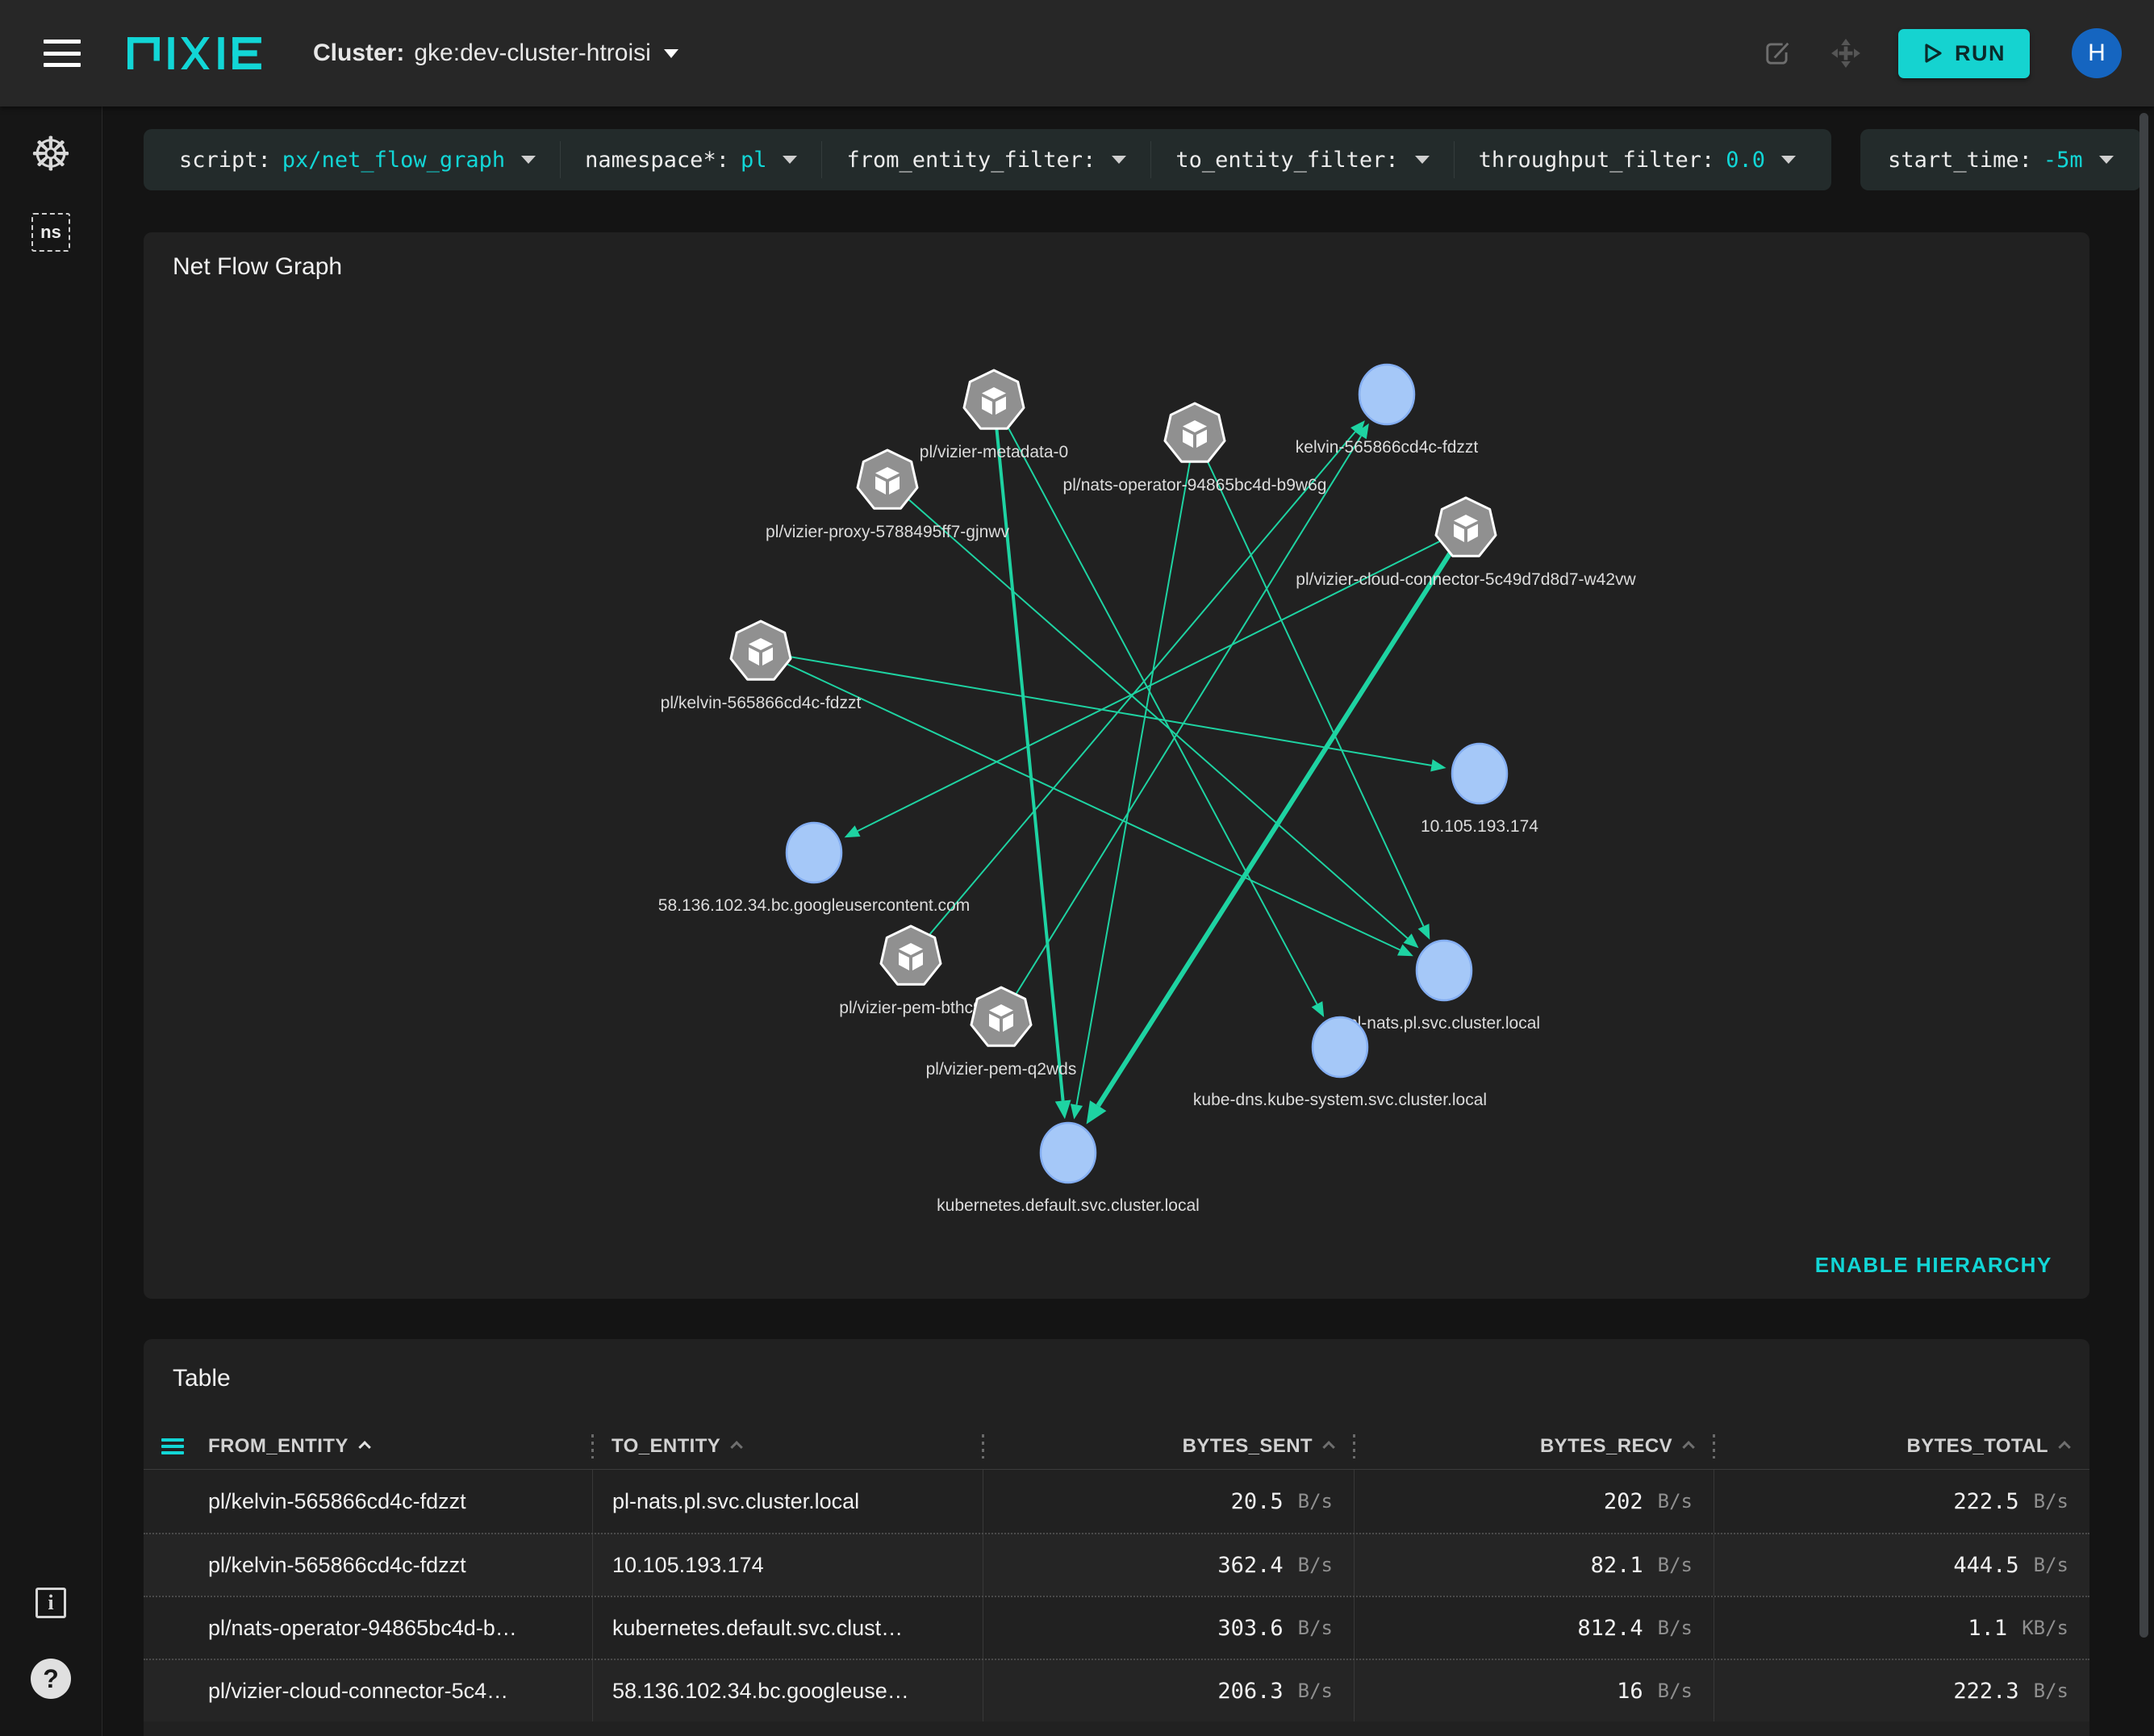 The height and width of the screenshot is (1736, 2154). What do you see at coordinates (1168, 1502) in the screenshot?
I see `cell-bytes-sent: 20.5 B/s` at bounding box center [1168, 1502].